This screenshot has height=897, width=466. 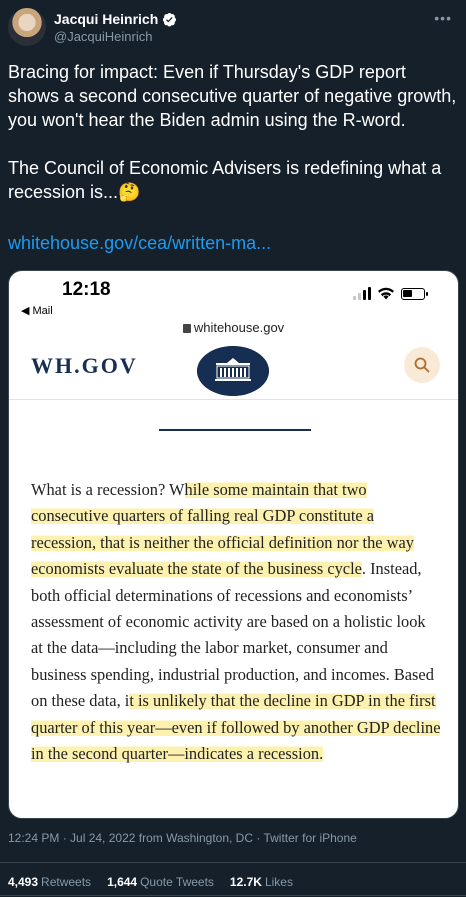 What do you see at coordinates (362, 293) in the screenshot?
I see `cellular-signal-icon` at bounding box center [362, 293].